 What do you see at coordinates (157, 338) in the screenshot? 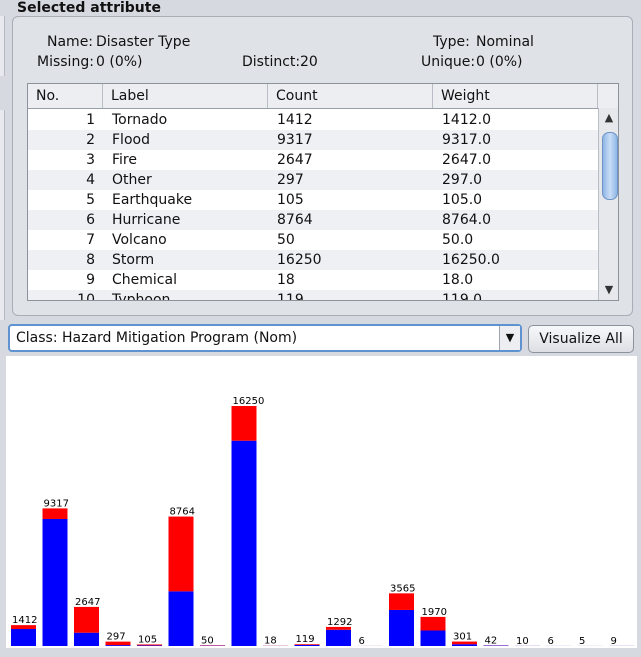
I see `class-select-value: Class: Hazard Mitigation Program (Nom)` at bounding box center [157, 338].